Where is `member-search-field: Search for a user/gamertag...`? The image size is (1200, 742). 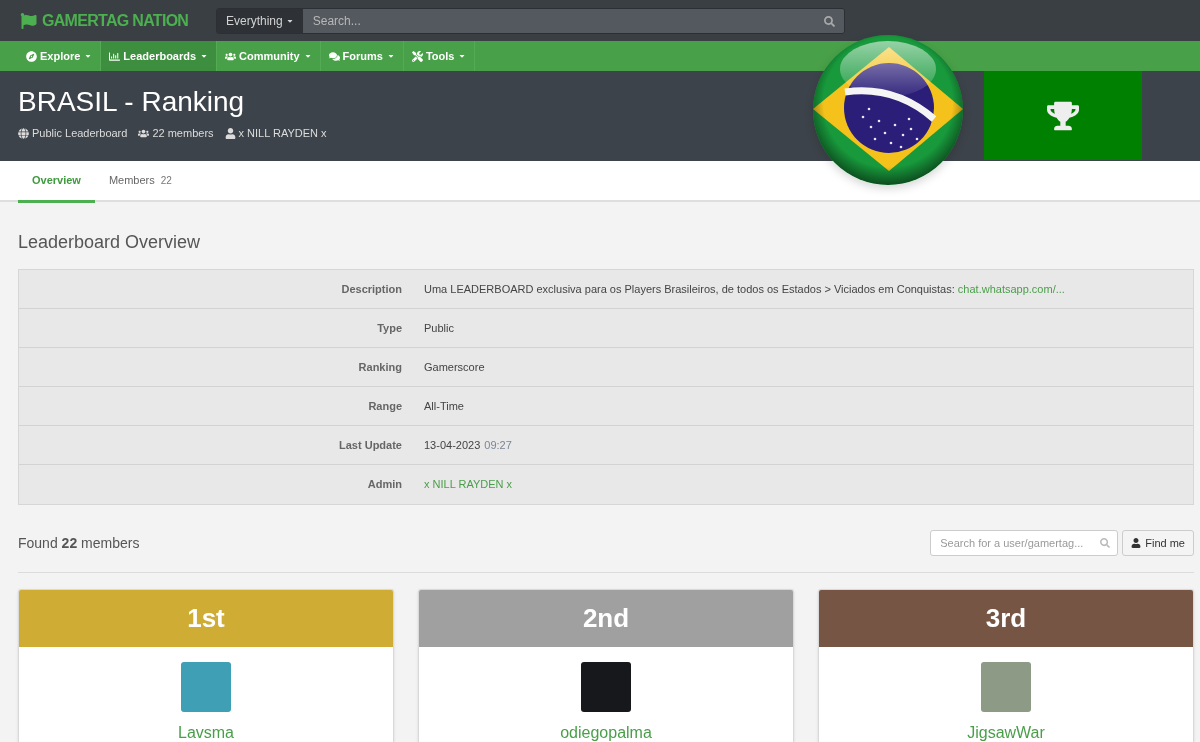
member-search-field: Search for a user/gamertag... is located at coordinates (1024, 543).